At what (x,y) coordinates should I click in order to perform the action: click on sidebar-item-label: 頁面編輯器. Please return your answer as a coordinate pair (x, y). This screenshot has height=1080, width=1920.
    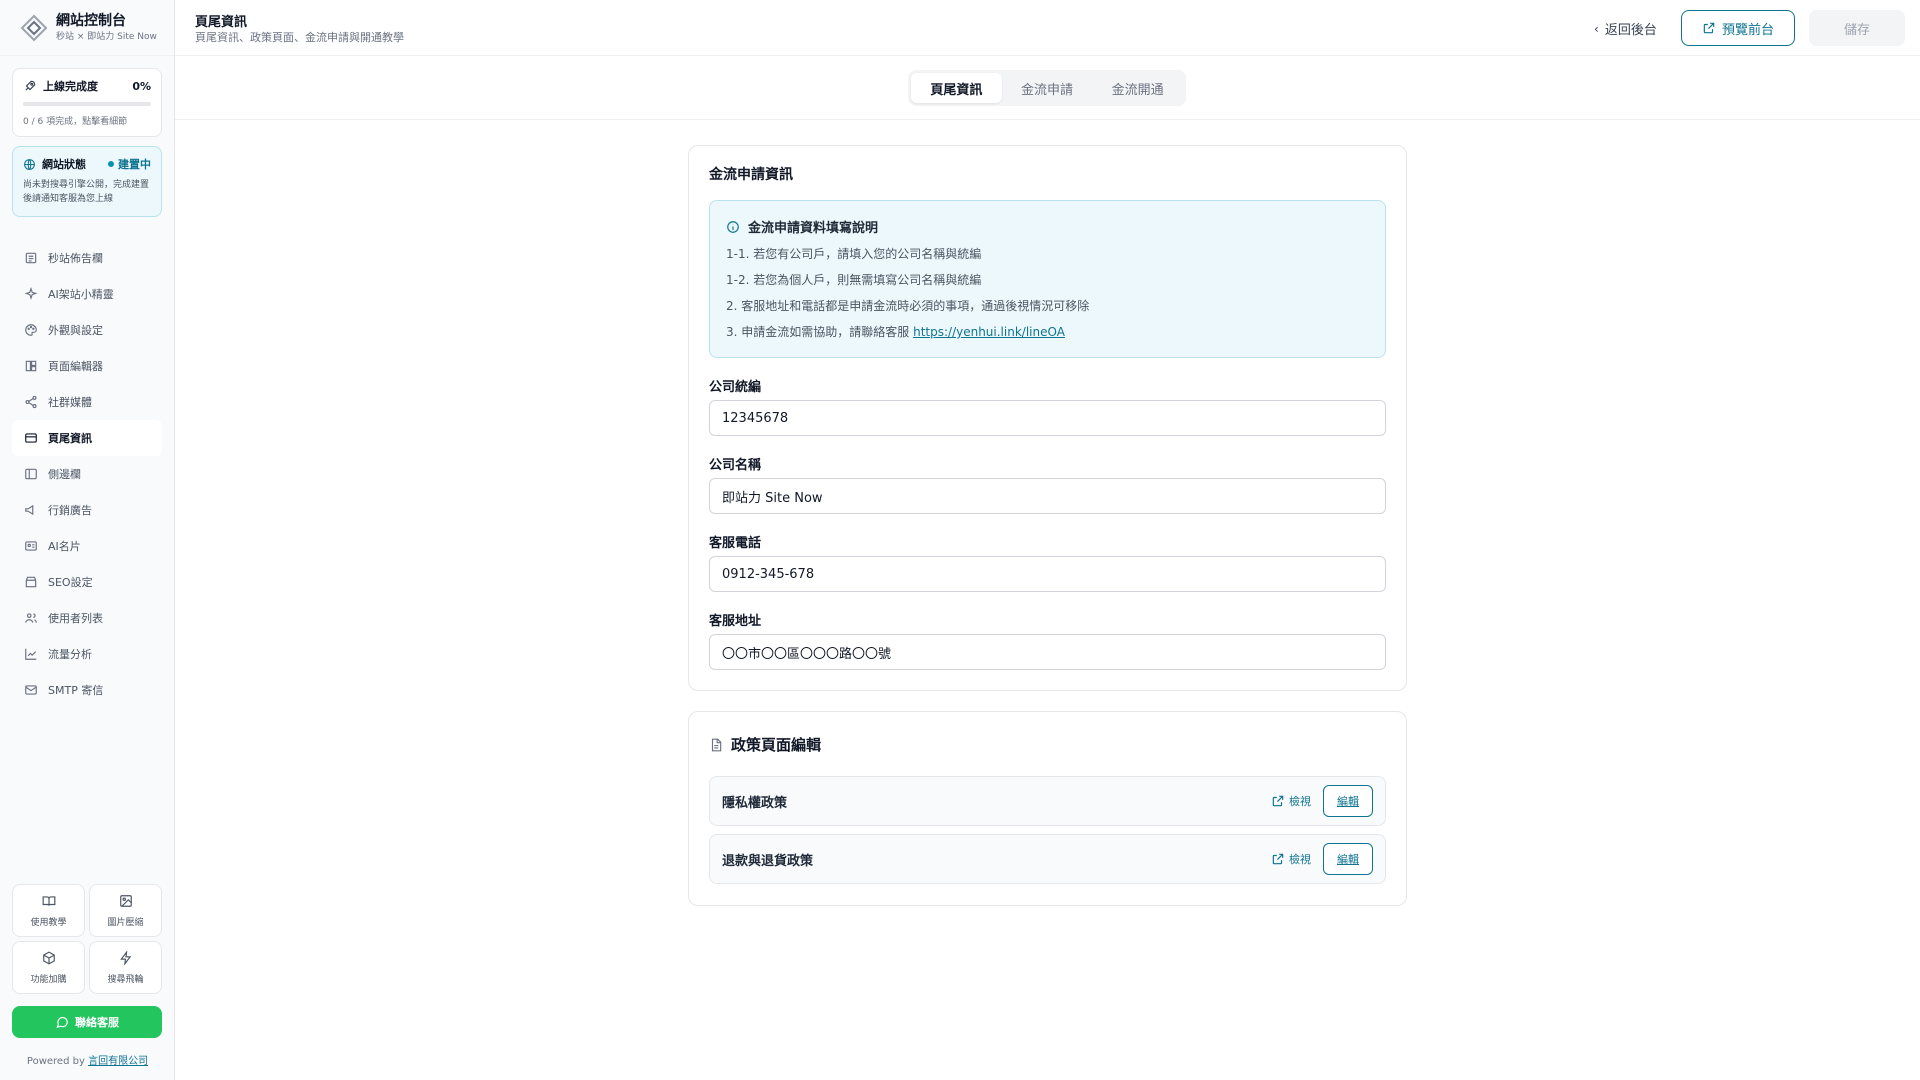
    Looking at the image, I should click on (75, 366).